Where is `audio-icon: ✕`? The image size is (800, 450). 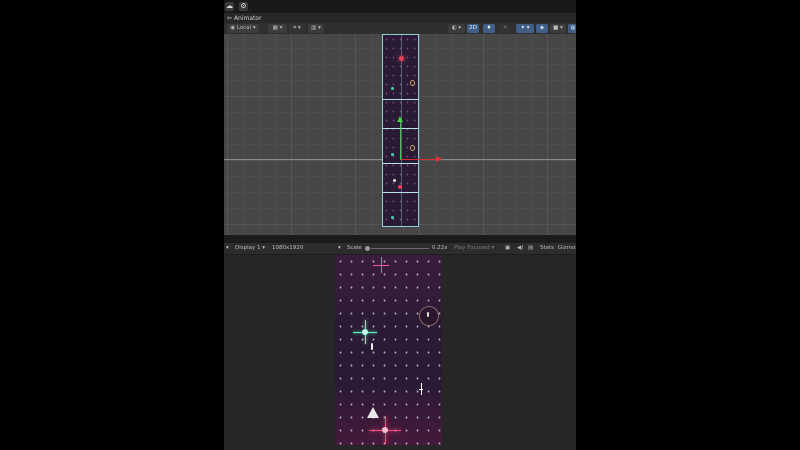
audio-icon: ✕ is located at coordinates (505, 28).